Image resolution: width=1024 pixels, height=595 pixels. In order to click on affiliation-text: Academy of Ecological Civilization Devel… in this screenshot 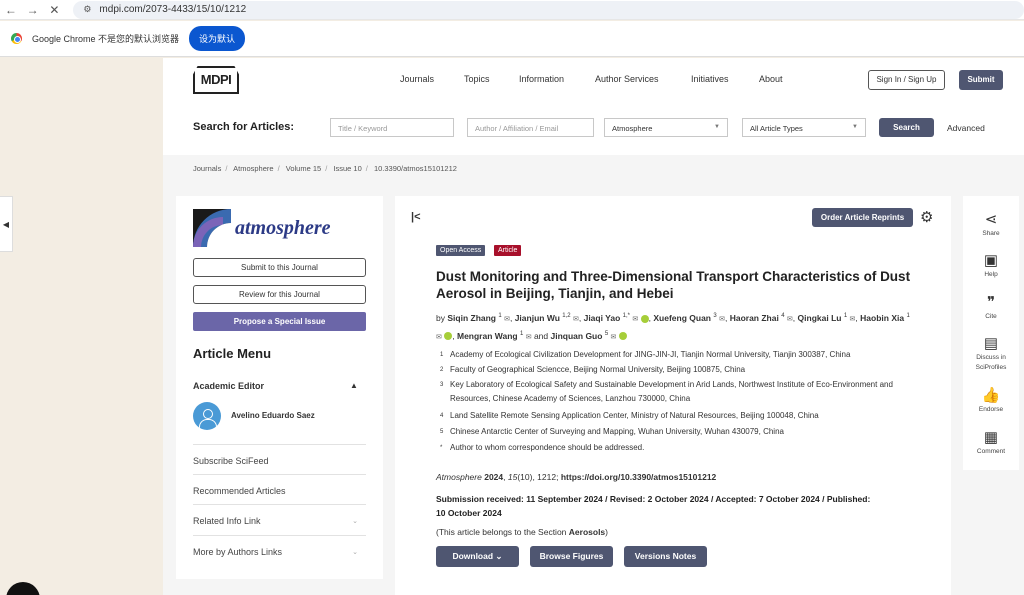, I will do `click(650, 354)`.